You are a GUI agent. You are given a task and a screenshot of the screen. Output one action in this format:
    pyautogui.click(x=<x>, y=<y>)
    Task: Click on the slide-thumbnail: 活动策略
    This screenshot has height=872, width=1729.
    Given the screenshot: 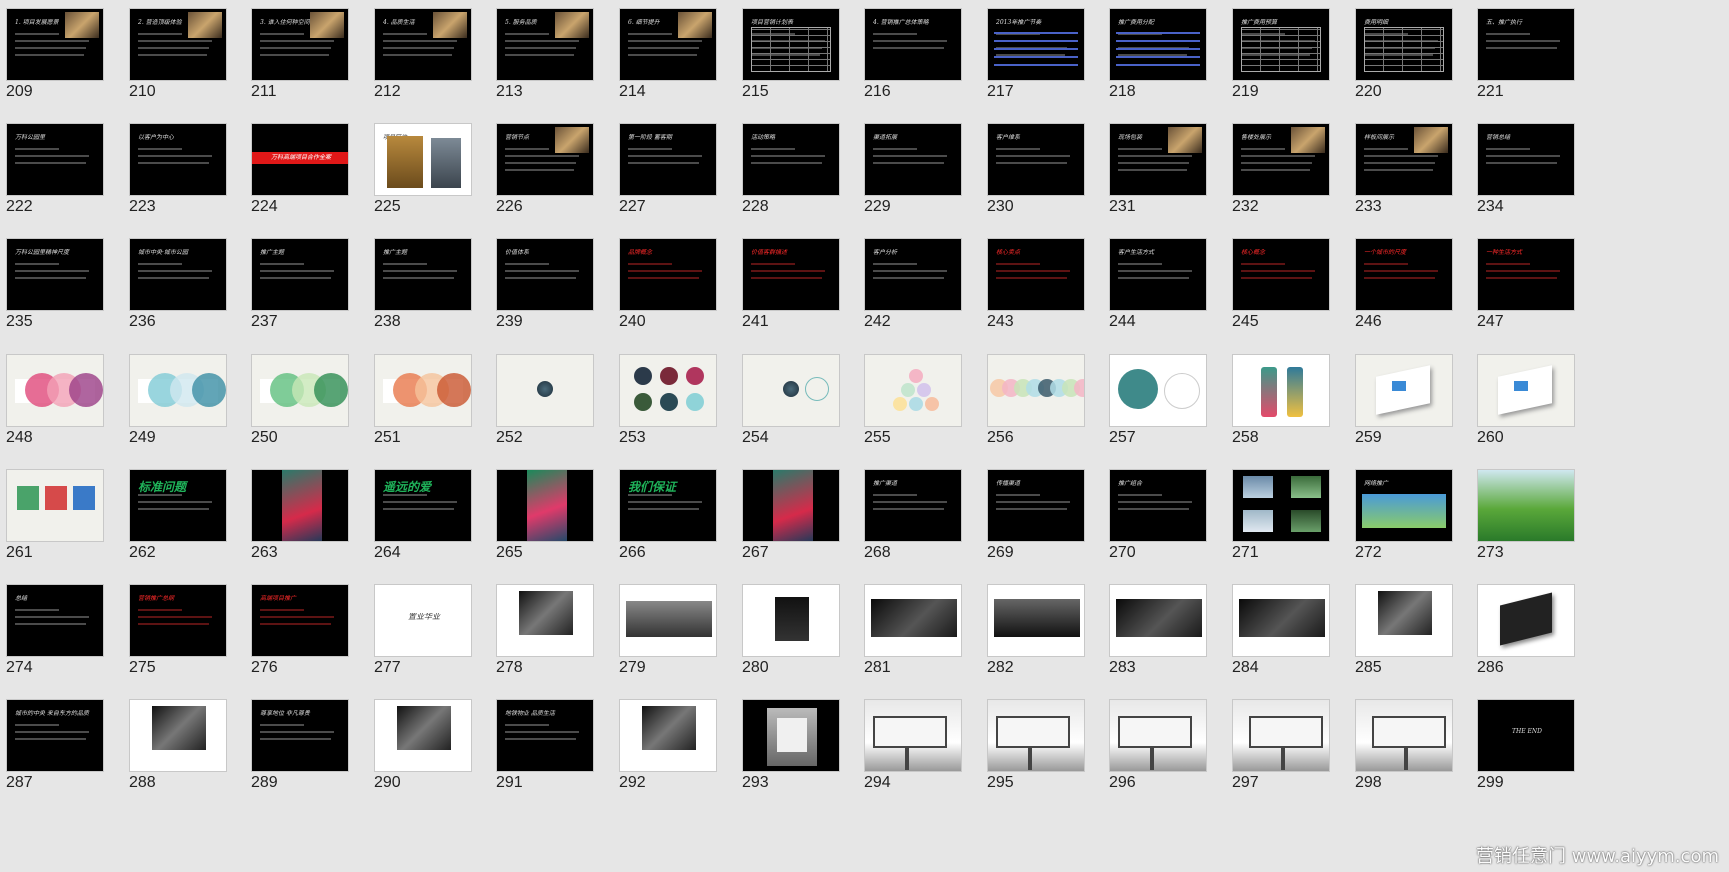 What is the action you would take?
    pyautogui.click(x=791, y=159)
    